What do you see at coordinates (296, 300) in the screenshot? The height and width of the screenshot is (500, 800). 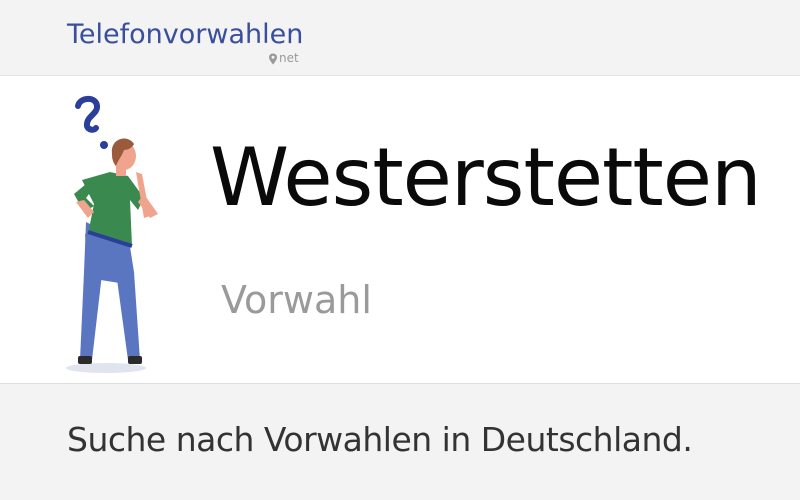 I see `page-subtitle: Vorwahl` at bounding box center [296, 300].